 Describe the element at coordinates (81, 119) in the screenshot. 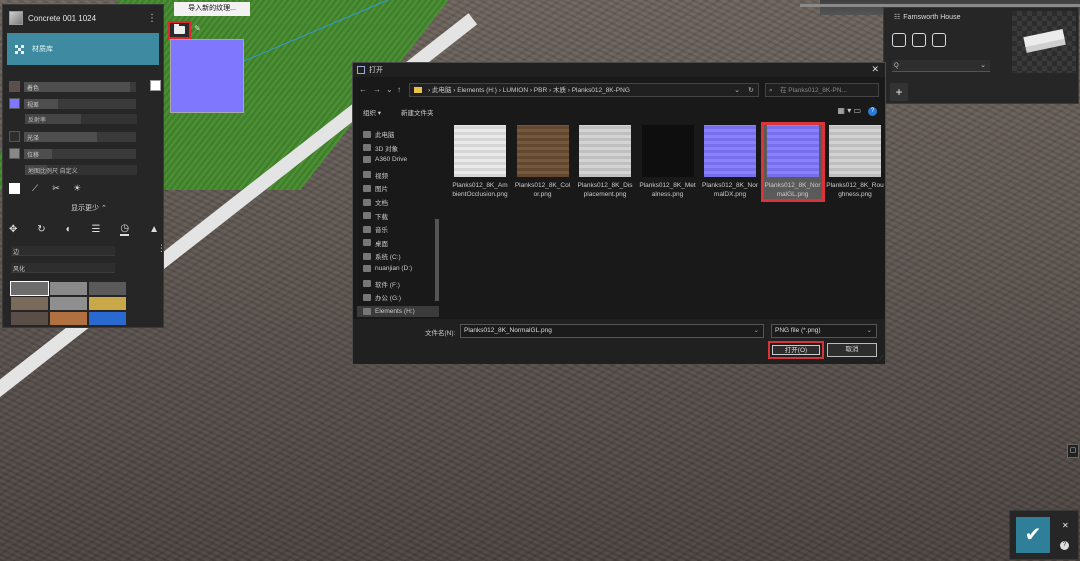

I see `prop-reflectivity: 反射率` at that location.